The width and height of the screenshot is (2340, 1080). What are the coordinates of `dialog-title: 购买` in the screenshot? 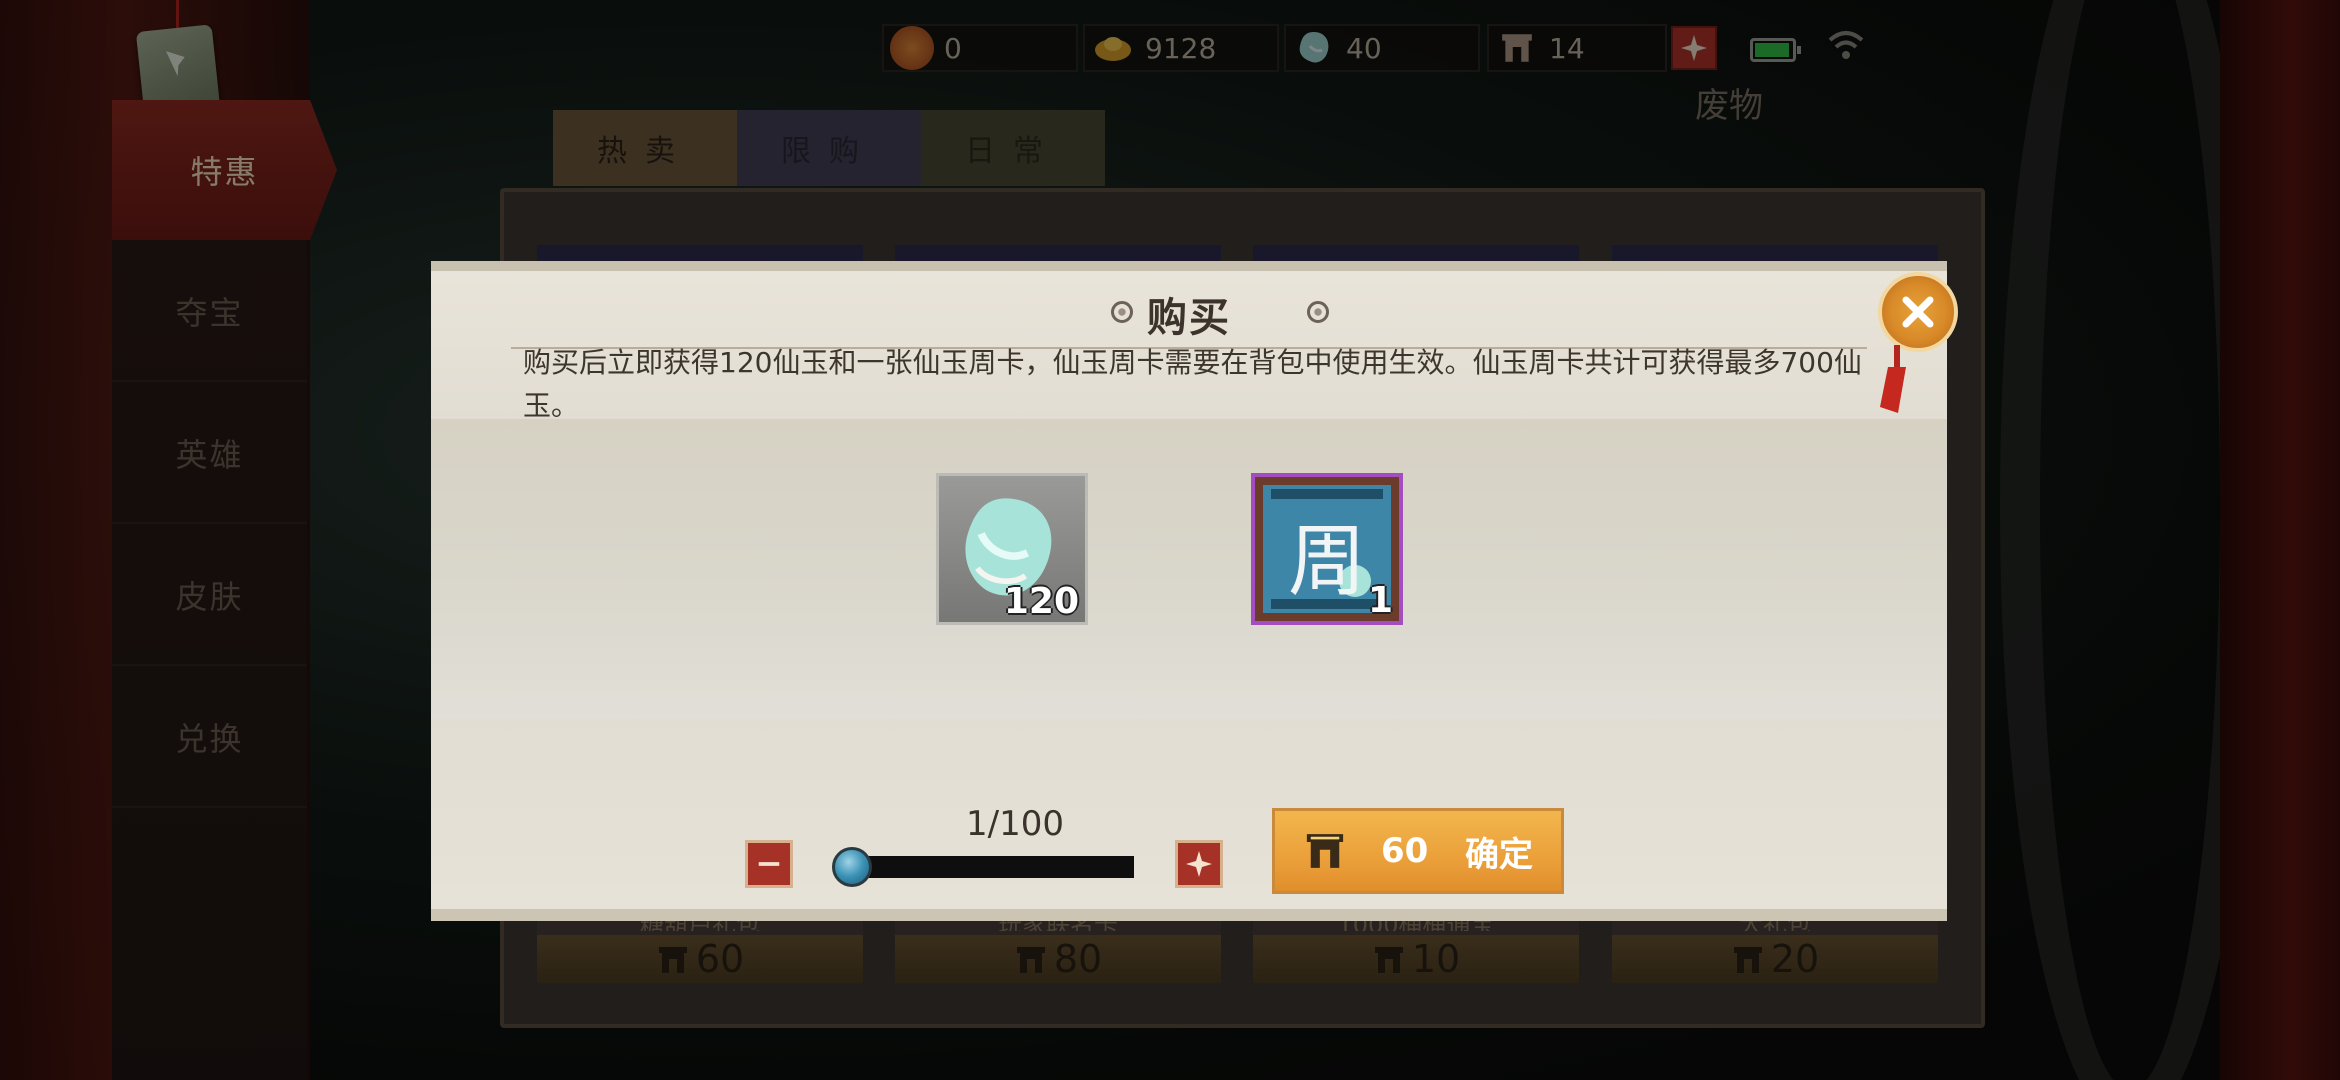 It's located at (1189, 318).